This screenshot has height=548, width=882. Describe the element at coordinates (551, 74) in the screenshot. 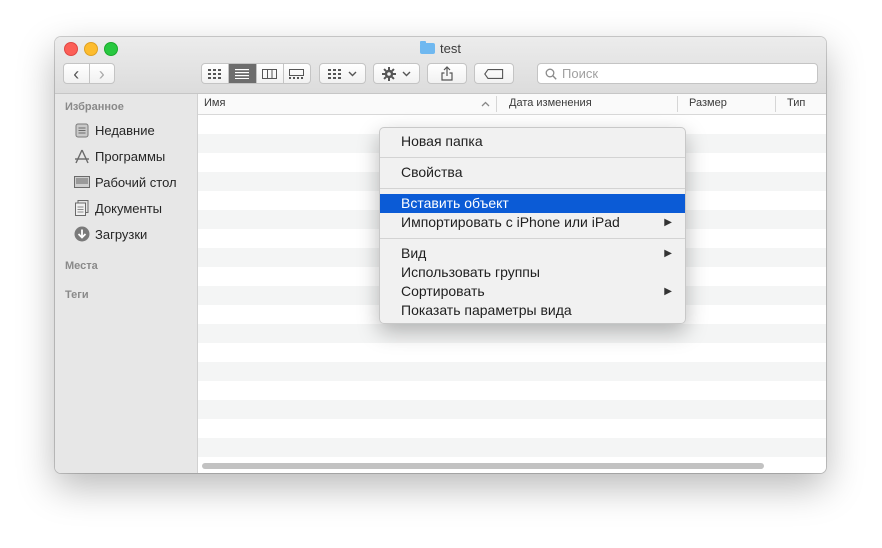

I see `search-icon` at that location.